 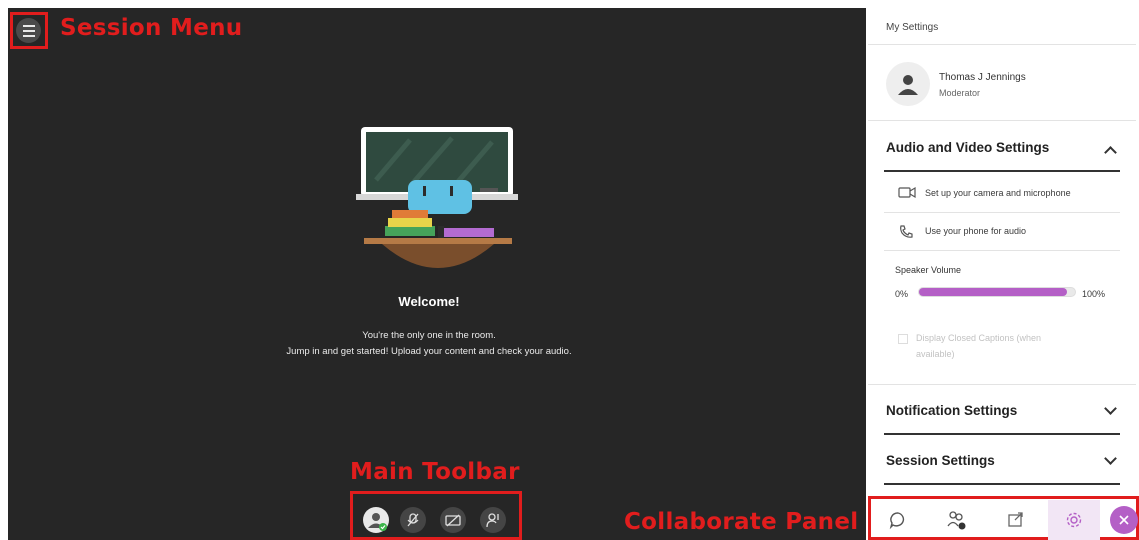 What do you see at coordinates (1002, 484) in the screenshot?
I see `session-underline` at bounding box center [1002, 484].